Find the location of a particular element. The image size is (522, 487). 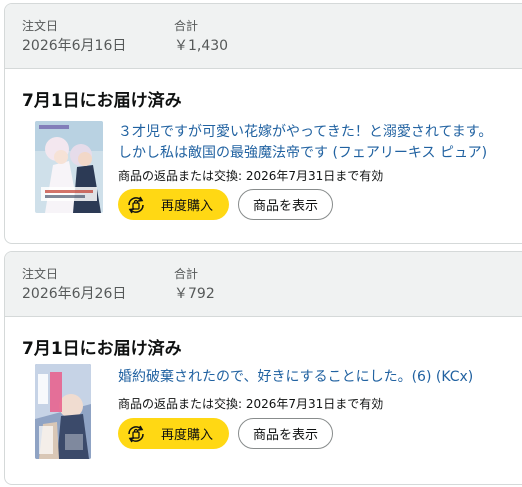

product-title-link: 婚約破棄されたので、好きにすることにした。(6) (KCx) is located at coordinates (318, 377).